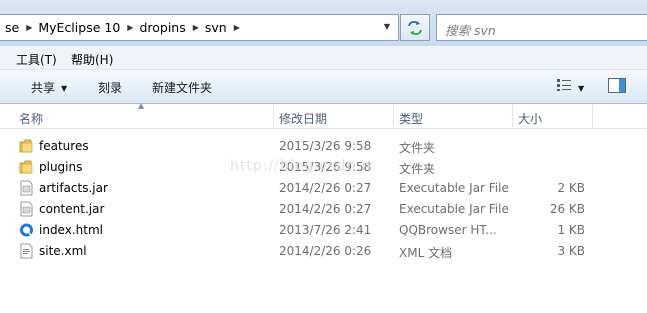  I want to click on column-name: 名称, so click(31, 118).